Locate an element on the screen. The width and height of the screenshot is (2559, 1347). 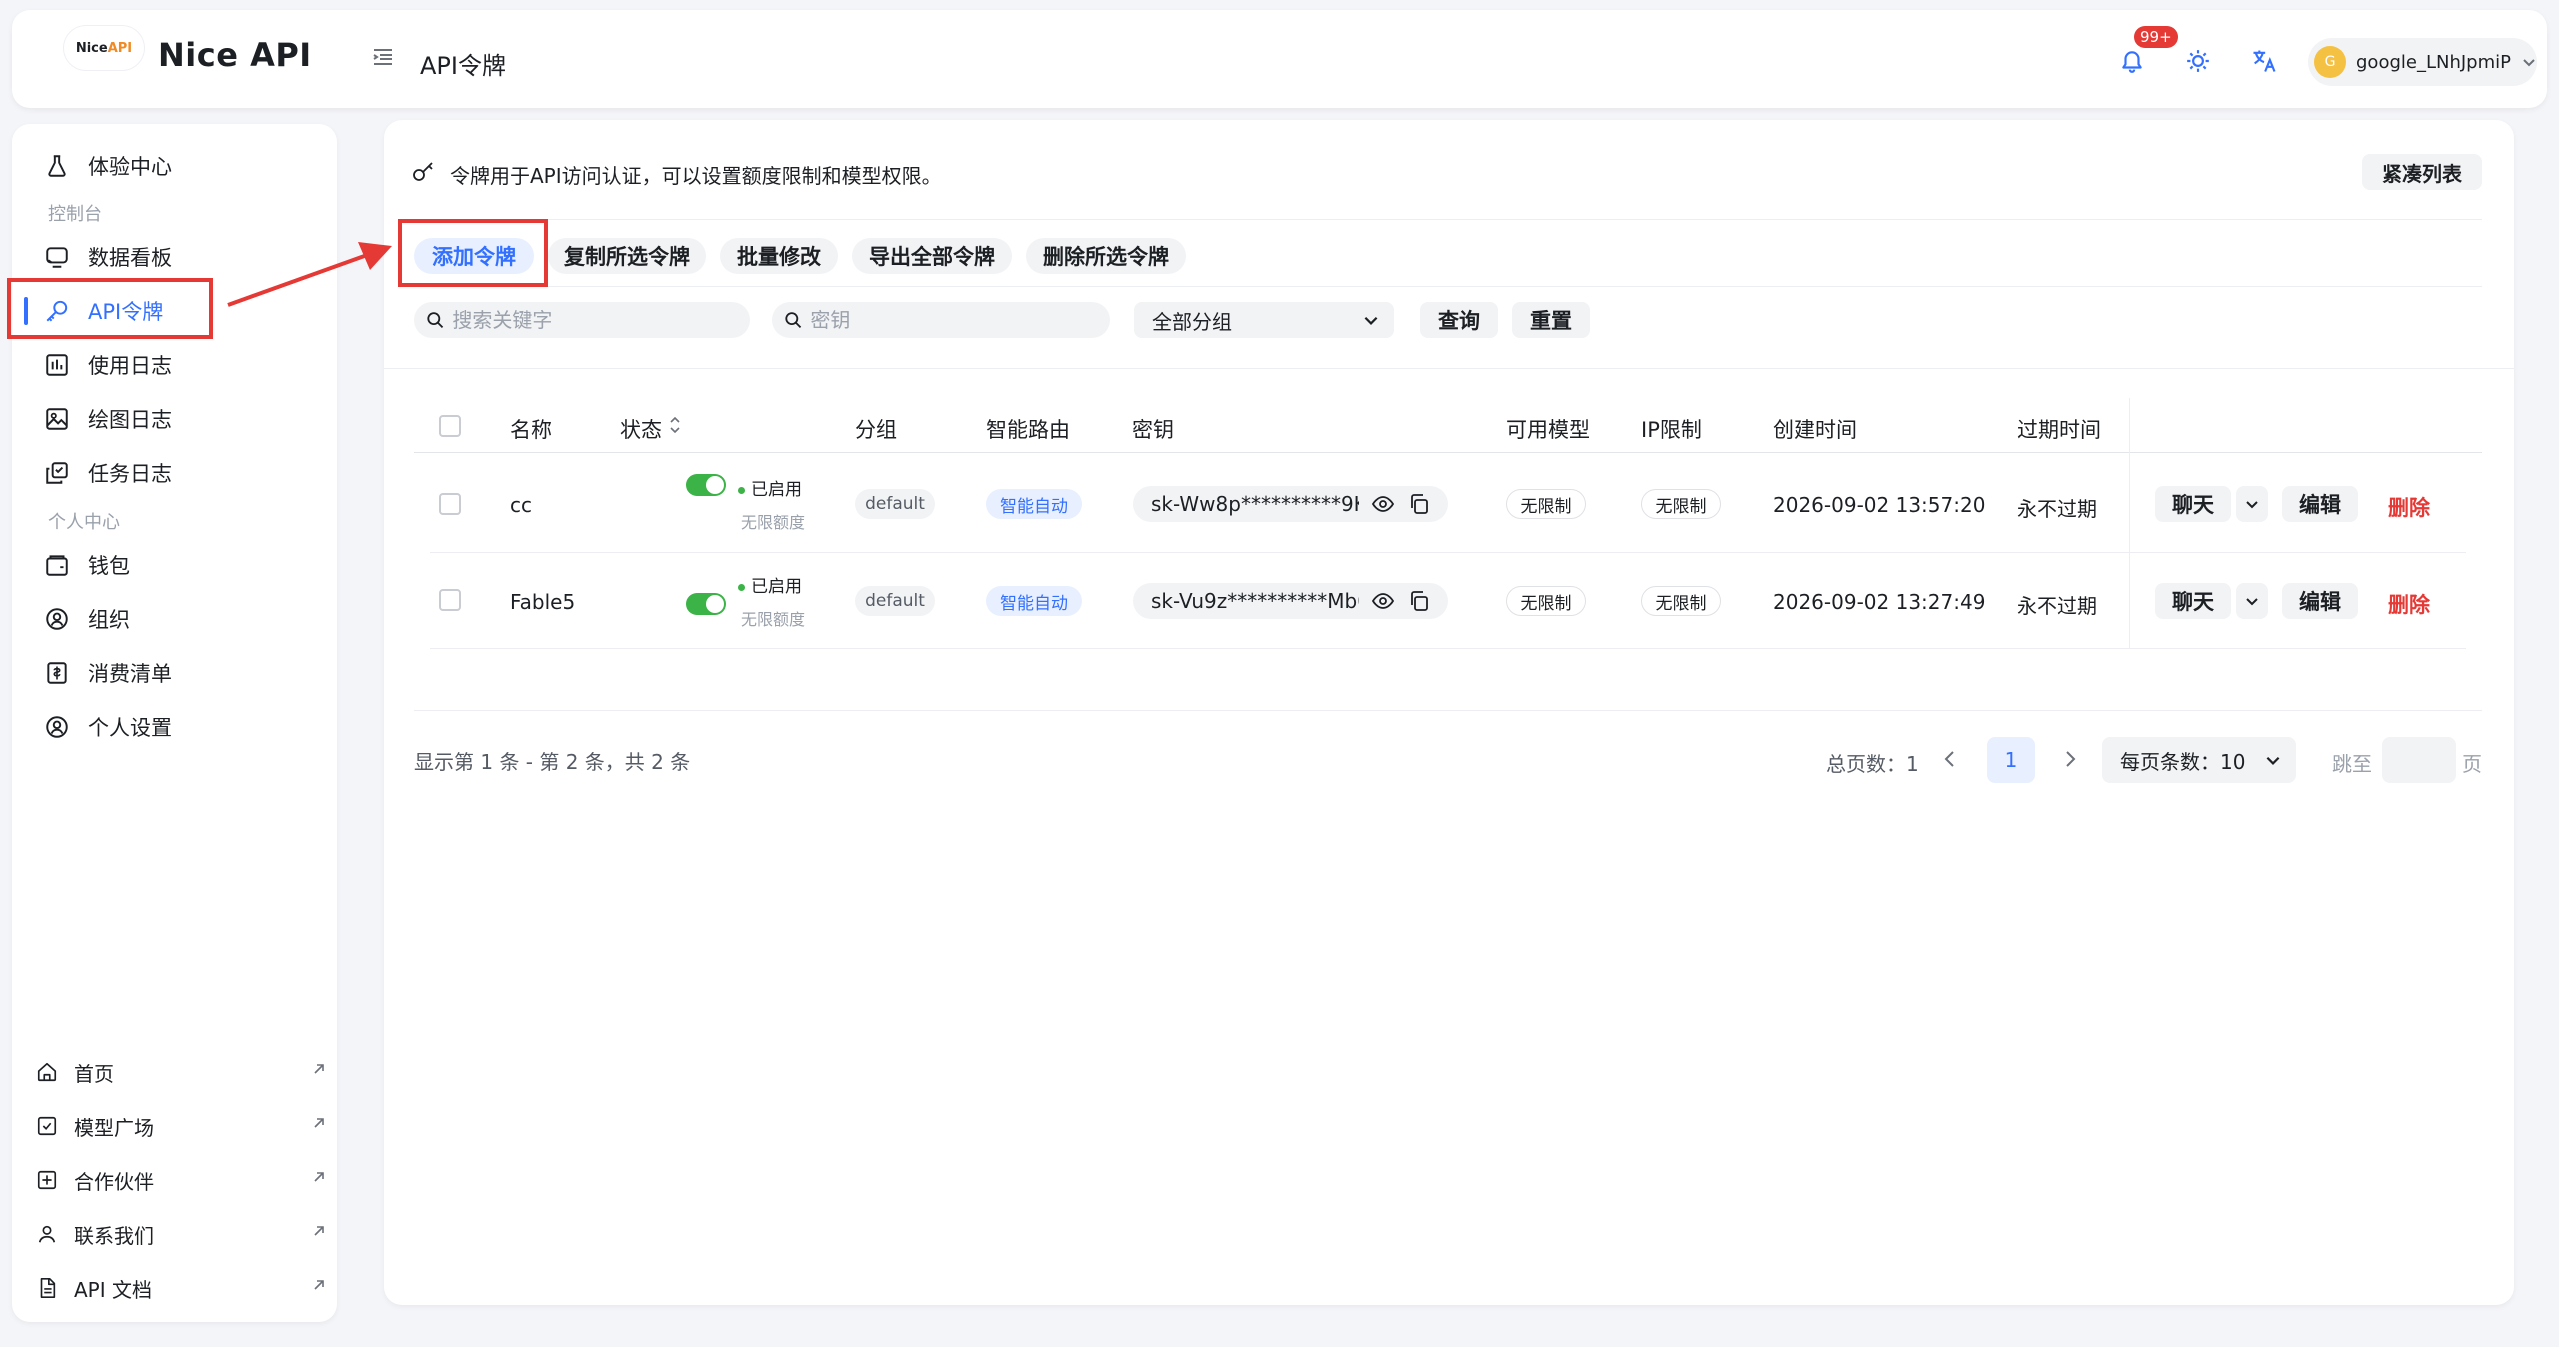
group-tag: default is located at coordinates (895, 504).